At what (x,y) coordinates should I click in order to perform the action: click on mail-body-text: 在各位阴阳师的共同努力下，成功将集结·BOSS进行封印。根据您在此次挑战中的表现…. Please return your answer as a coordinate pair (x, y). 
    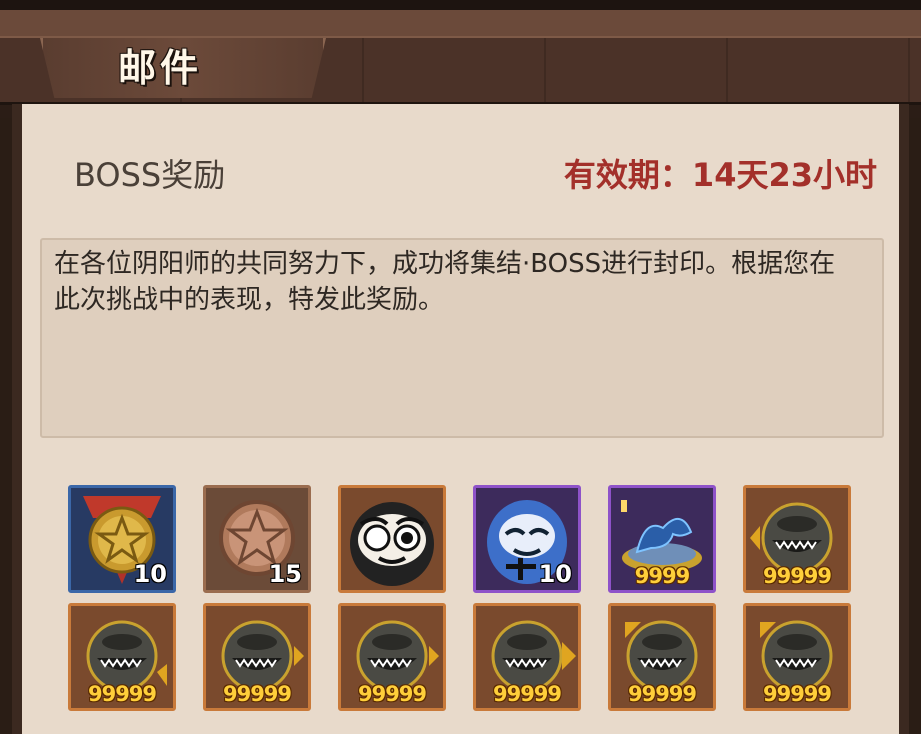
    Looking at the image, I should click on (445, 282).